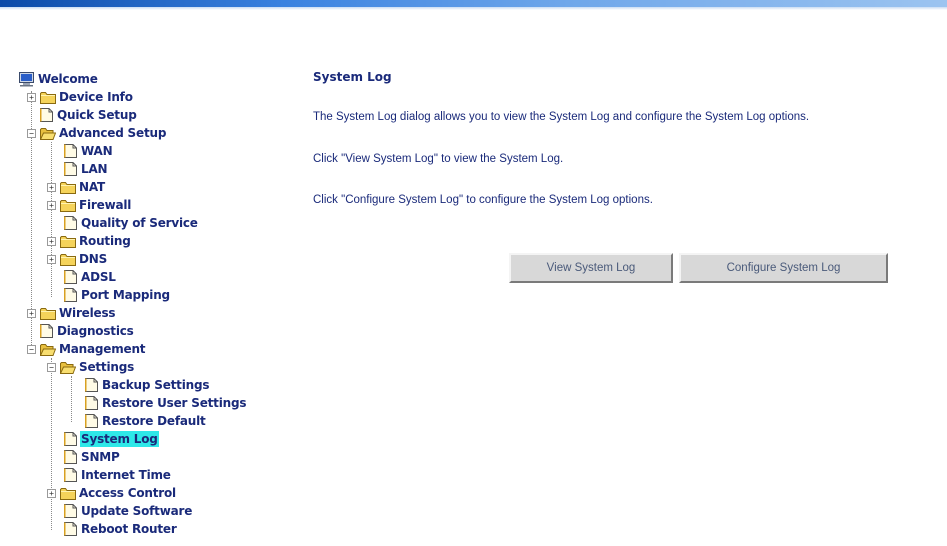 This screenshot has width=947, height=546. Describe the element at coordinates (139, 223) in the screenshot. I see `tree-label-qos: Quality of Service` at that location.